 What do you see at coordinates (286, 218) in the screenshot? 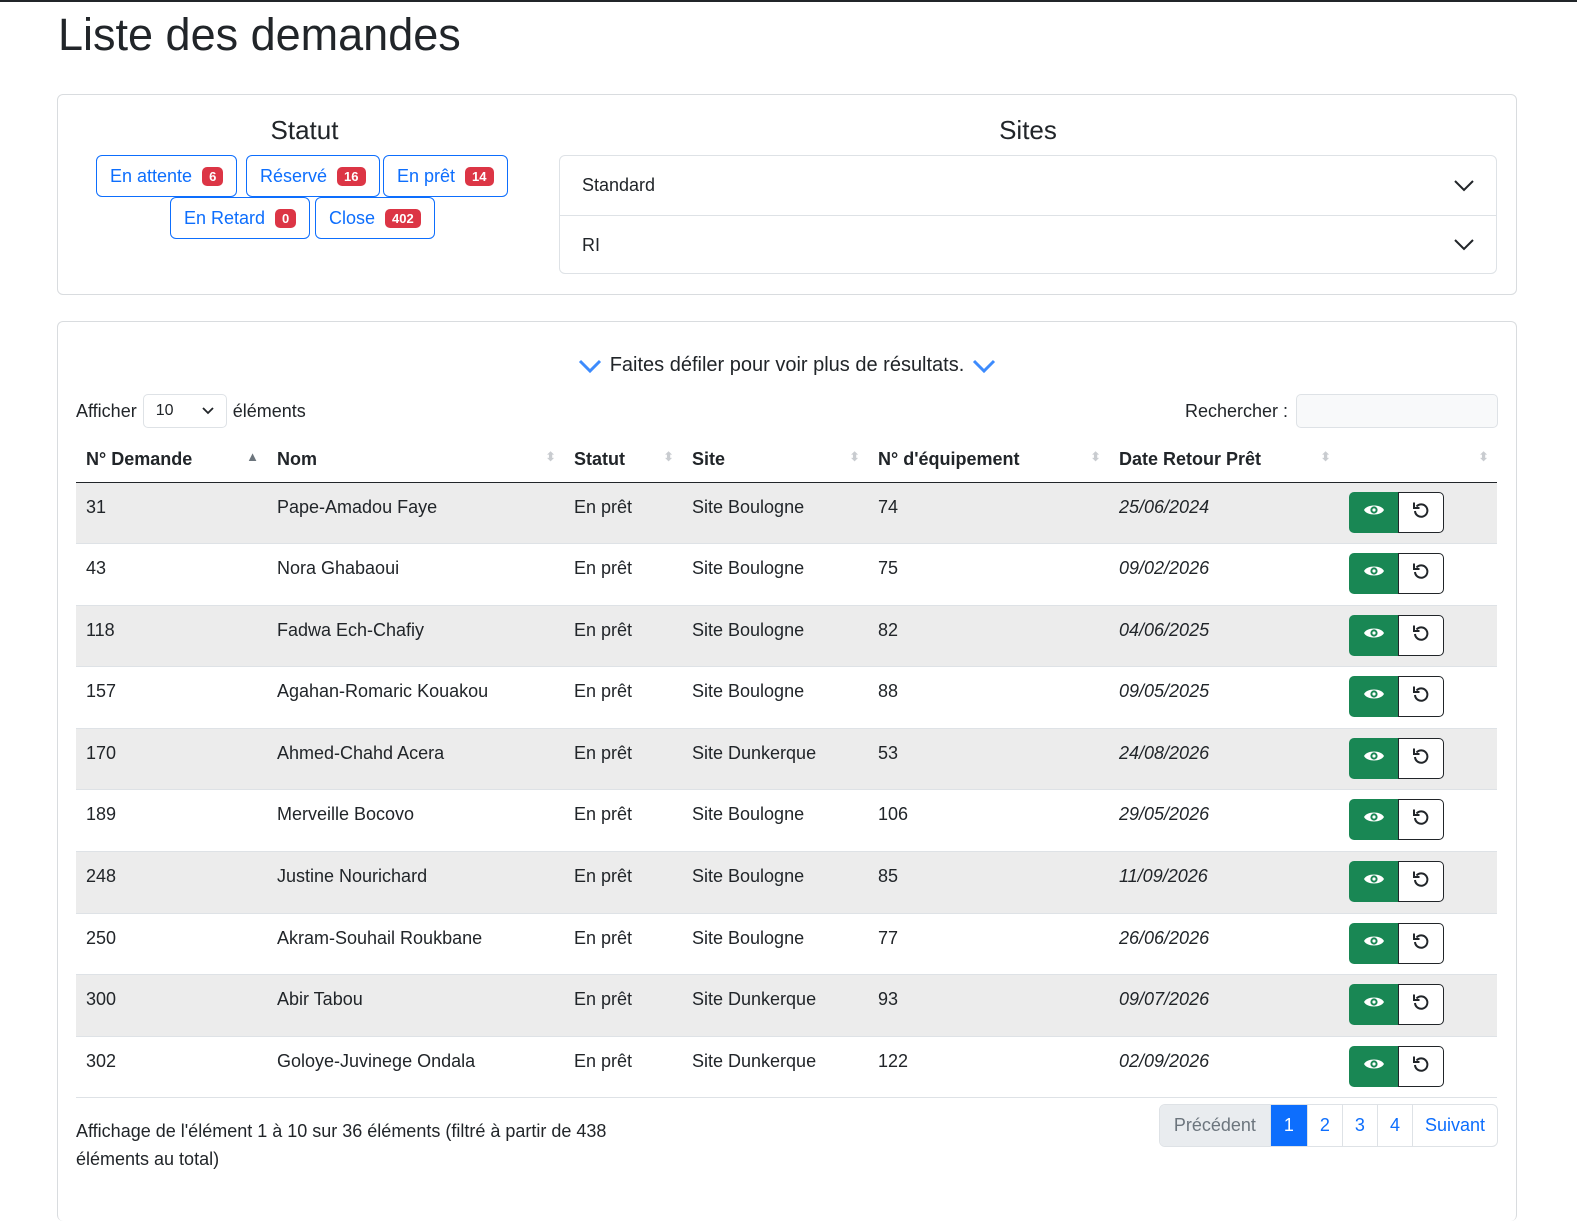
I see `status-count-badge: 0` at bounding box center [286, 218].